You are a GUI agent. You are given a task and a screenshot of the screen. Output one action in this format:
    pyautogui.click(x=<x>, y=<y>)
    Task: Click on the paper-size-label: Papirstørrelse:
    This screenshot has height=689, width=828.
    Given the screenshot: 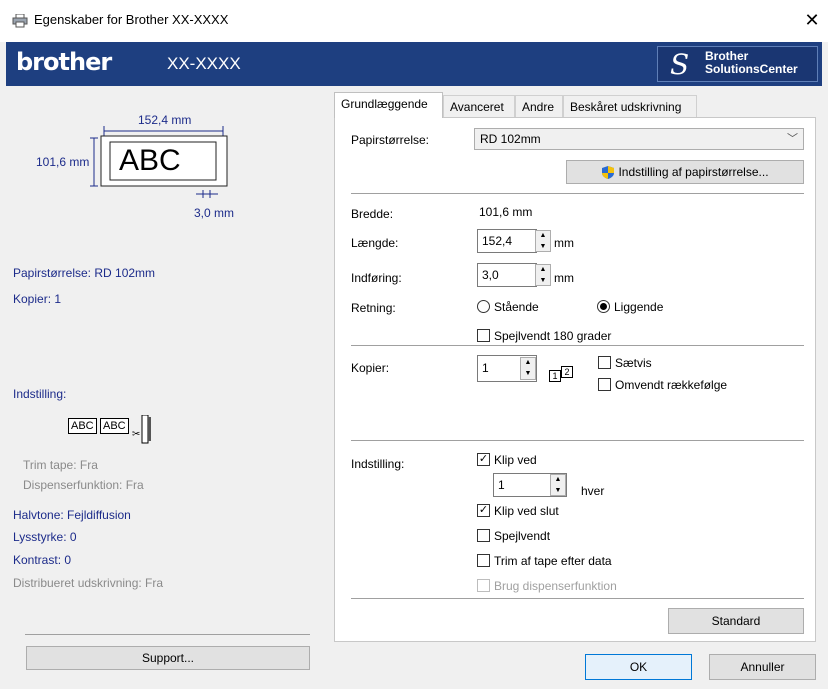 What is the action you would take?
    pyautogui.click(x=390, y=140)
    